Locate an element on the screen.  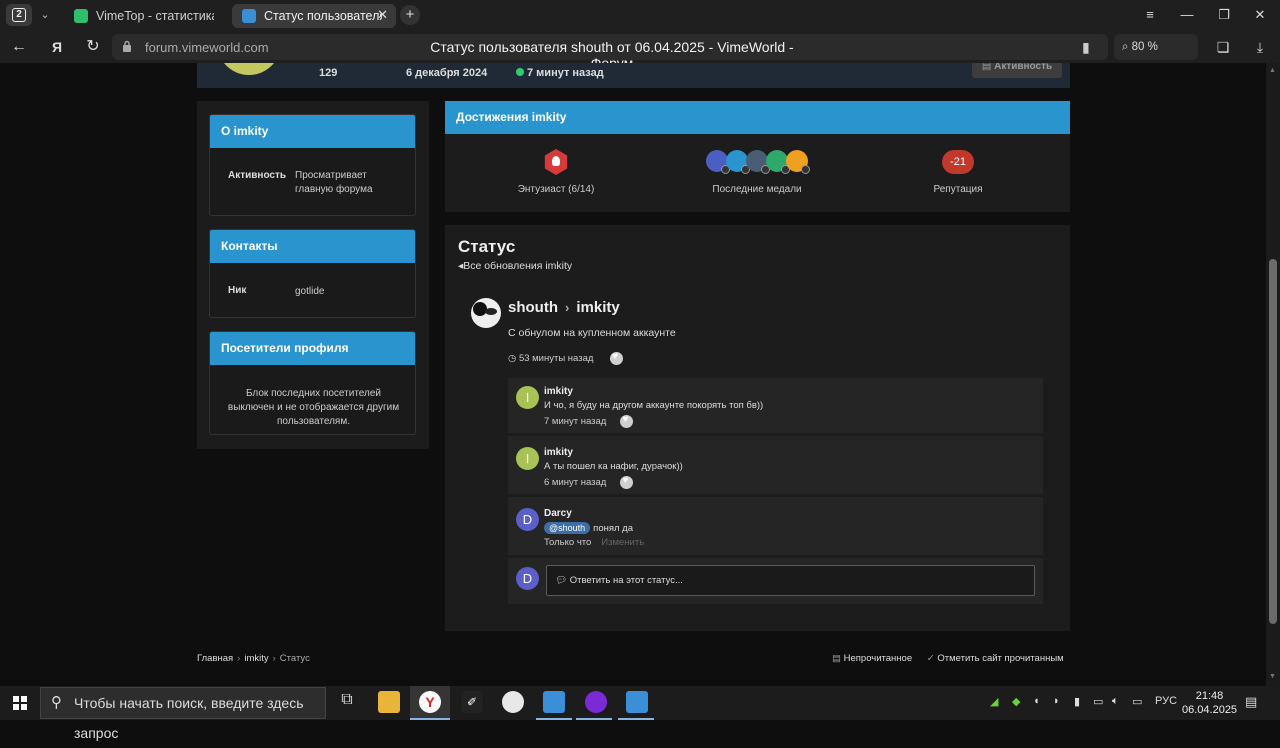
chevron-right-icon: › is located at coordinates (567, 307).